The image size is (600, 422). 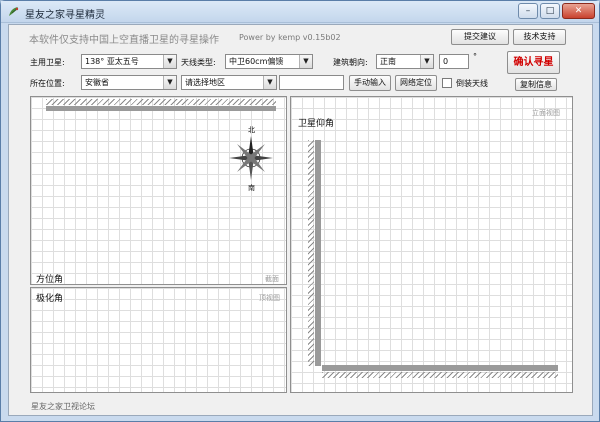 What do you see at coordinates (14, 11) in the screenshot?
I see `satellite-dish-icon` at bounding box center [14, 11].